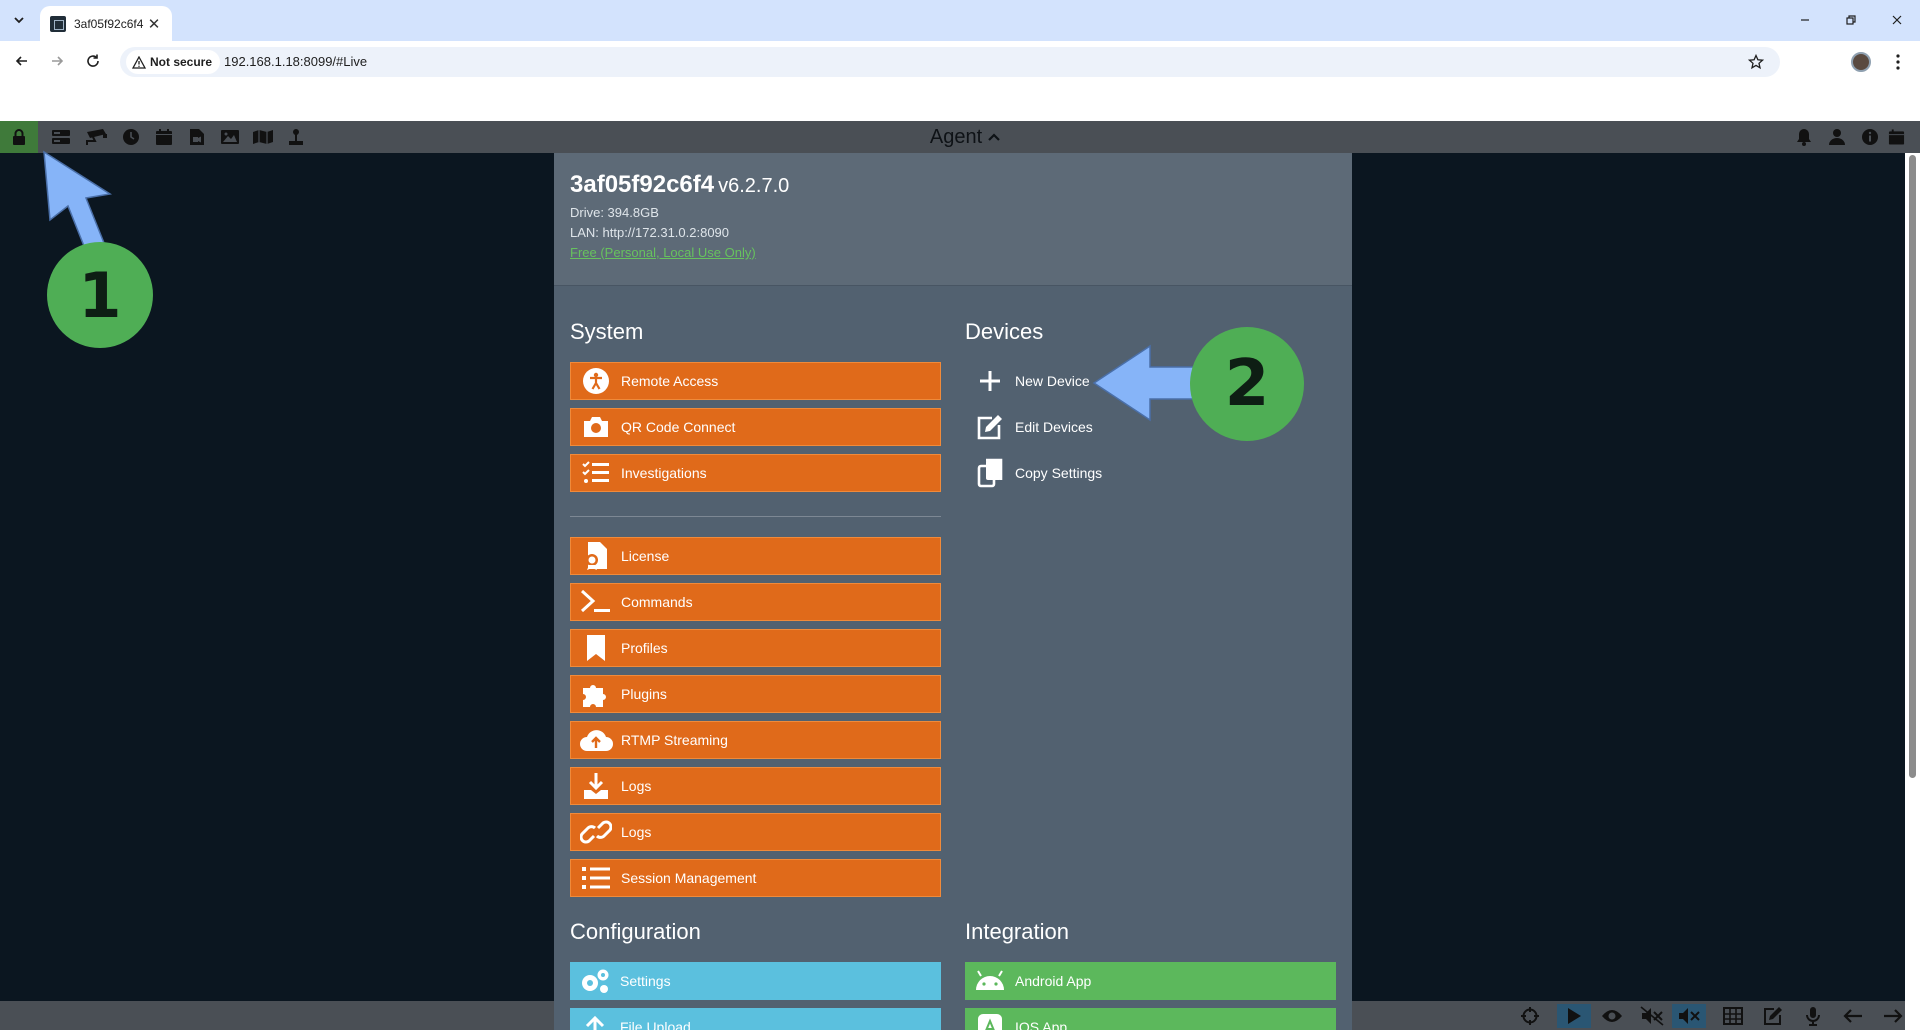 This screenshot has width=1920, height=1030. What do you see at coordinates (755, 786) in the screenshot?
I see `logs-download-button: Logs` at bounding box center [755, 786].